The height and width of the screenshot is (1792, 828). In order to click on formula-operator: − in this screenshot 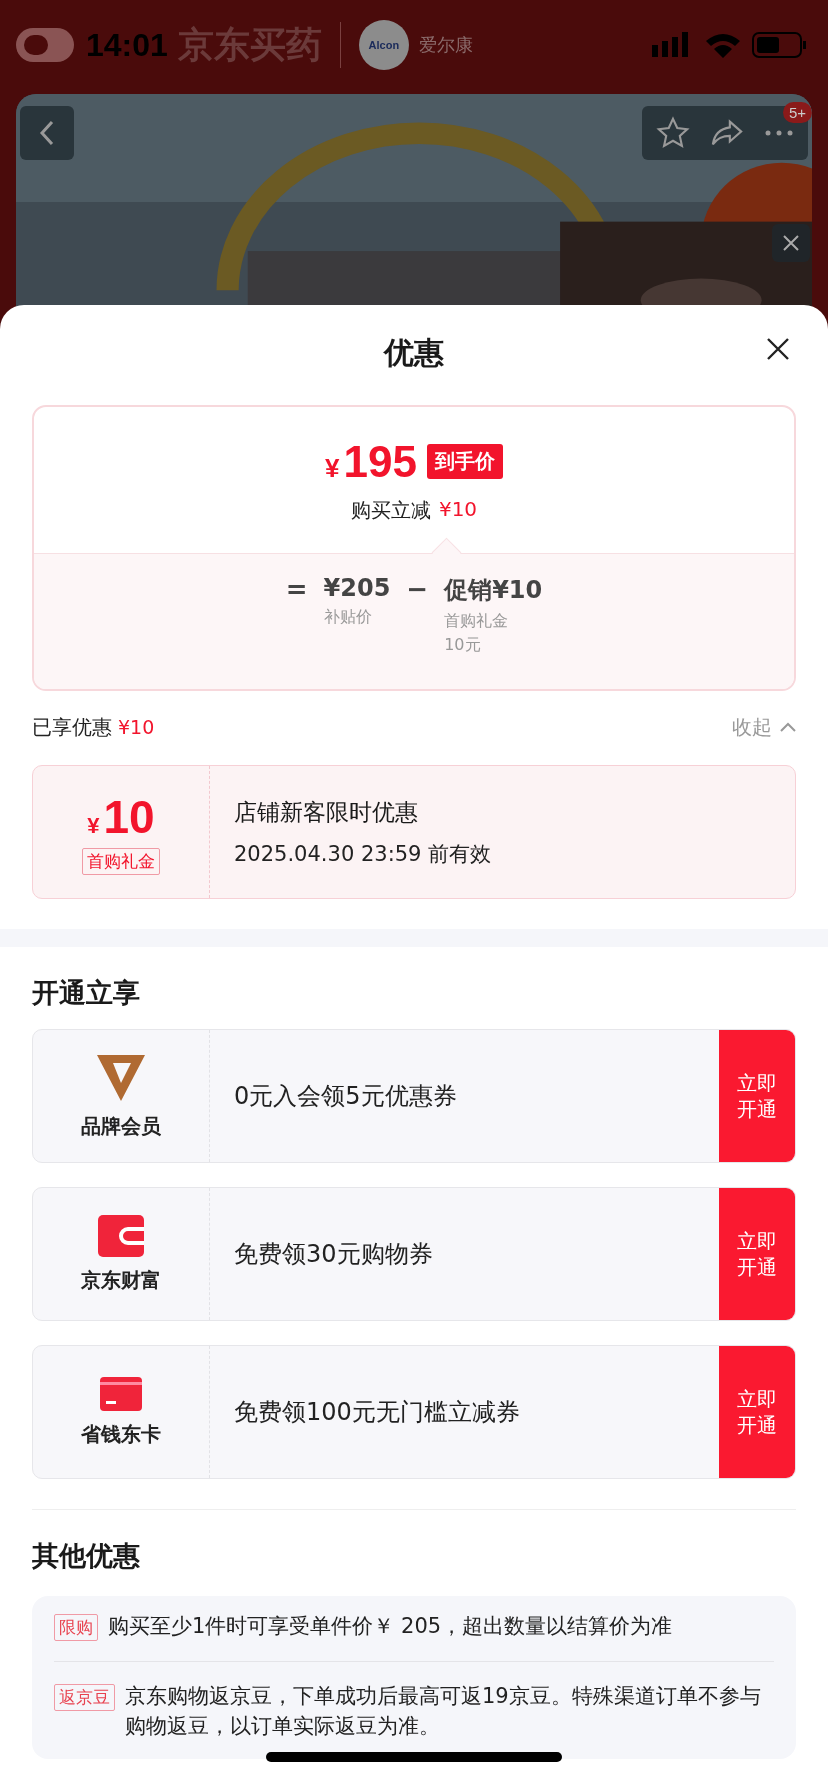, I will do `click(417, 589)`.